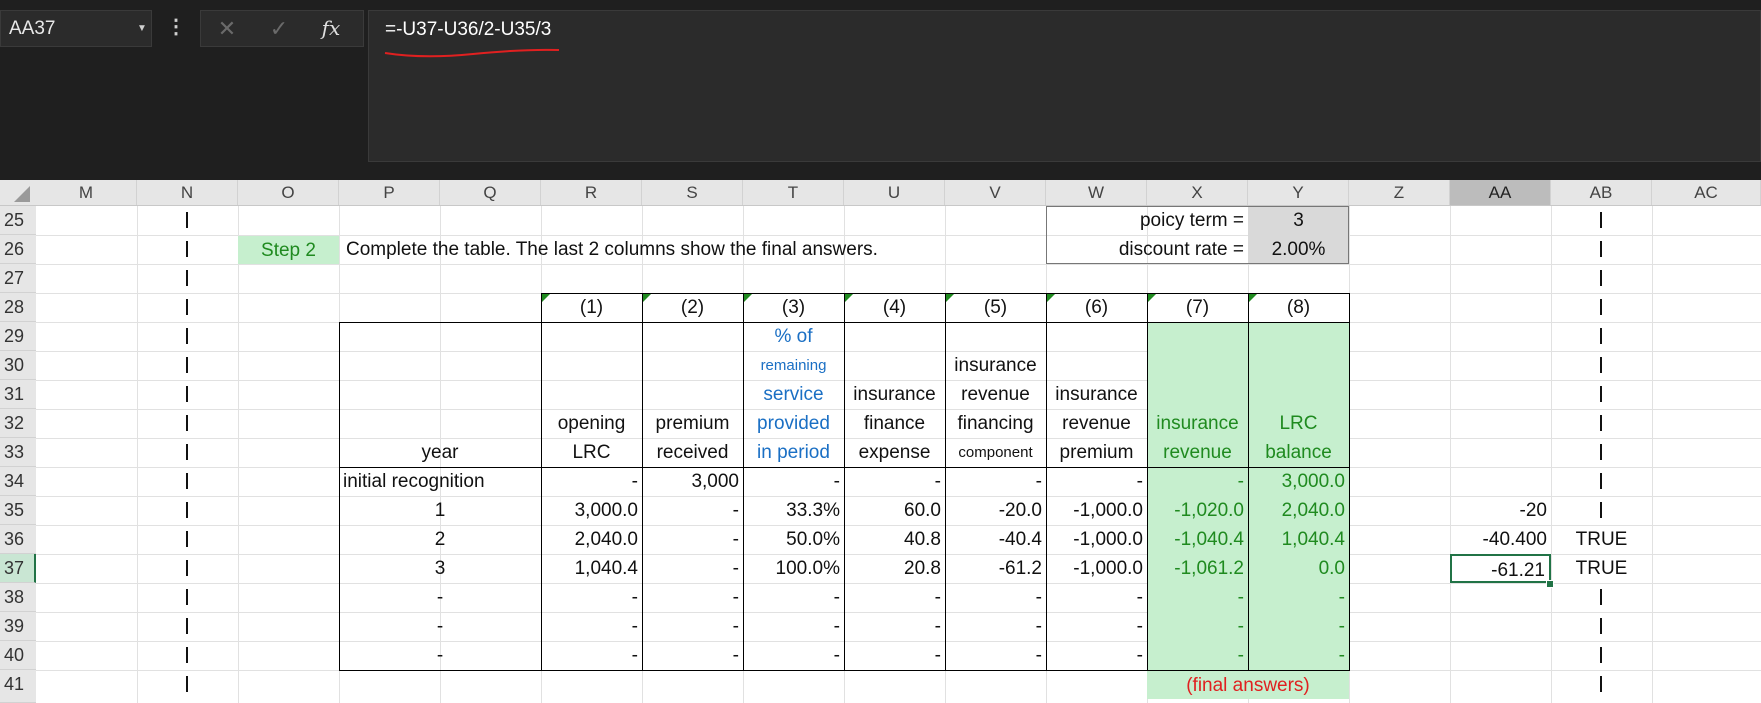 The image size is (1761, 703). Describe the element at coordinates (440, 568) in the screenshot. I see `table-year-cell: 3` at that location.